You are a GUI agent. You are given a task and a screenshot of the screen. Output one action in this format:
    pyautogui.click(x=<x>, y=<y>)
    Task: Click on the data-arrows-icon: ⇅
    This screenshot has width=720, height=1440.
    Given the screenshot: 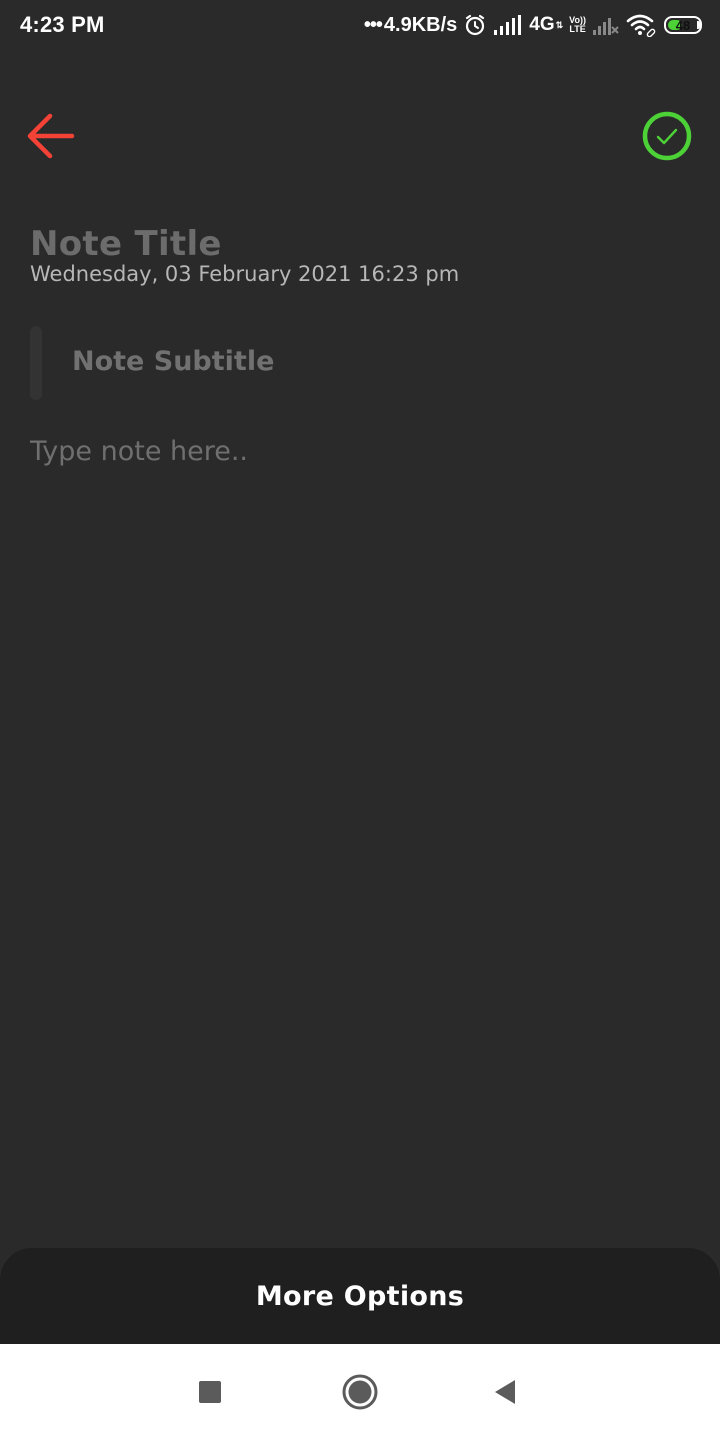 What is the action you would take?
    pyautogui.click(x=559, y=24)
    